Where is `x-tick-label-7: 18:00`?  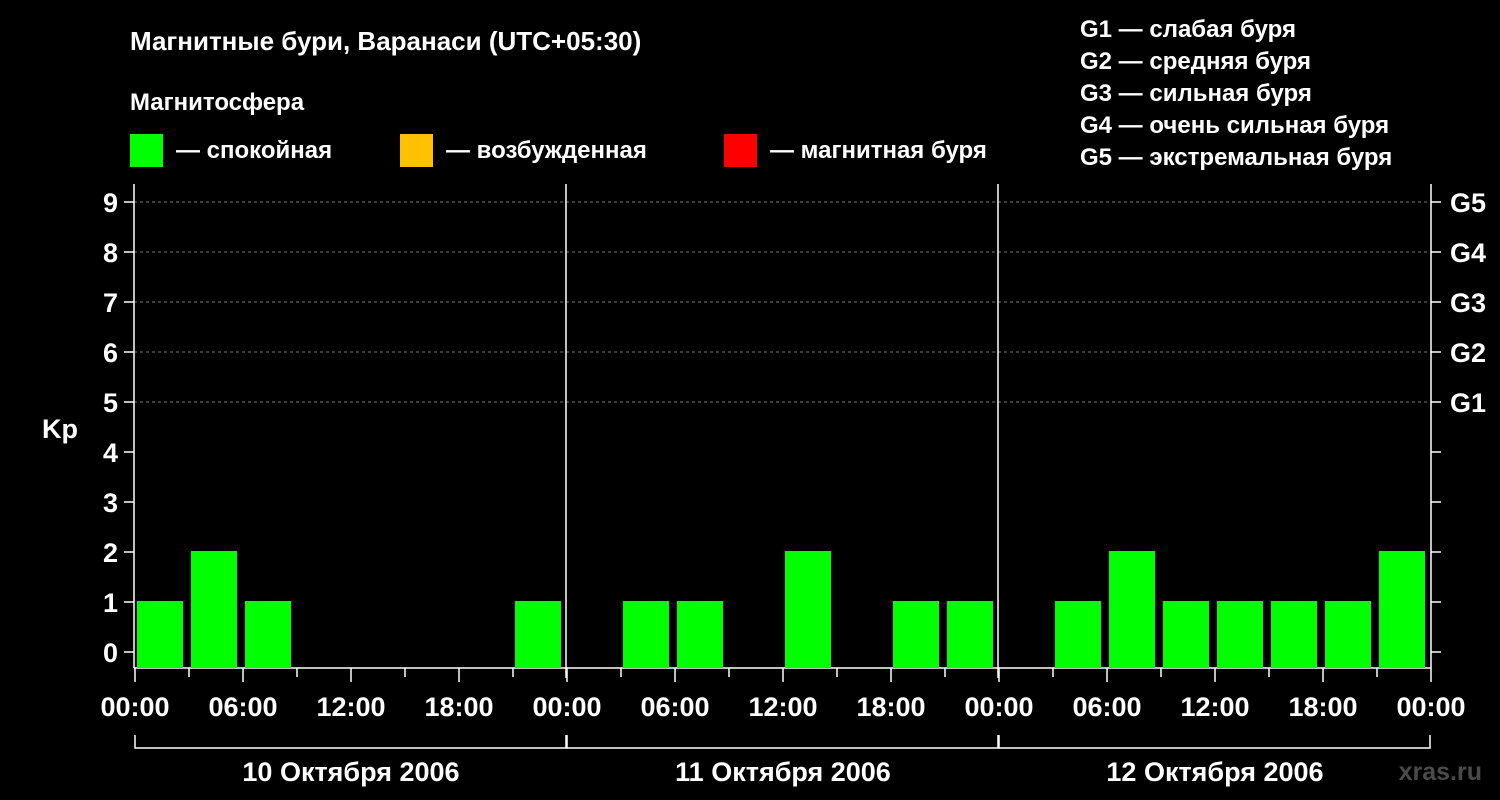 x-tick-label-7: 18:00 is located at coordinates (890, 707).